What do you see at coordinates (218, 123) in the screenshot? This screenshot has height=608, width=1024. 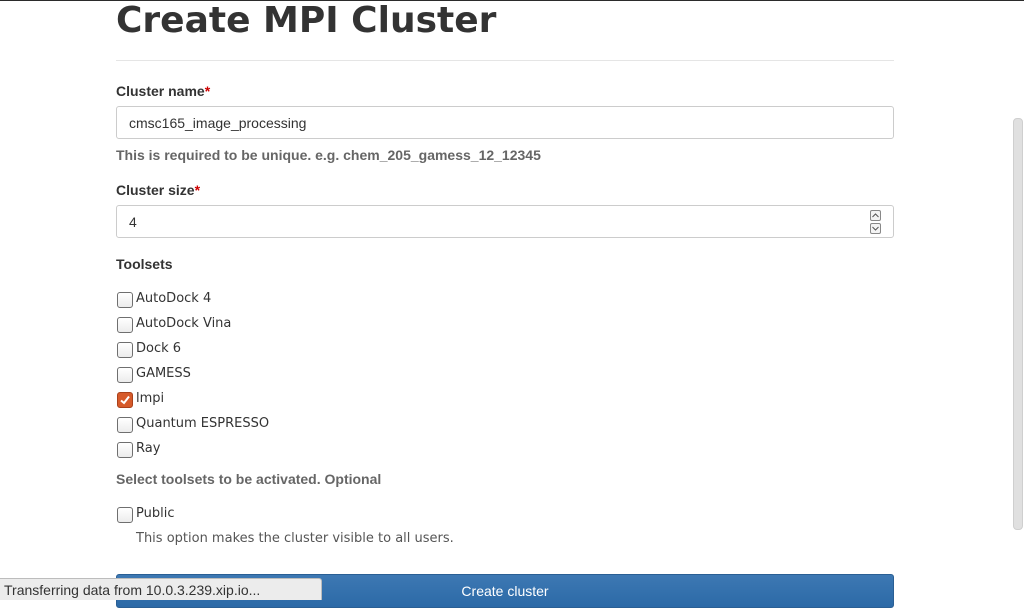 I see `cluster-name-value: cmsc165_image_processing` at bounding box center [218, 123].